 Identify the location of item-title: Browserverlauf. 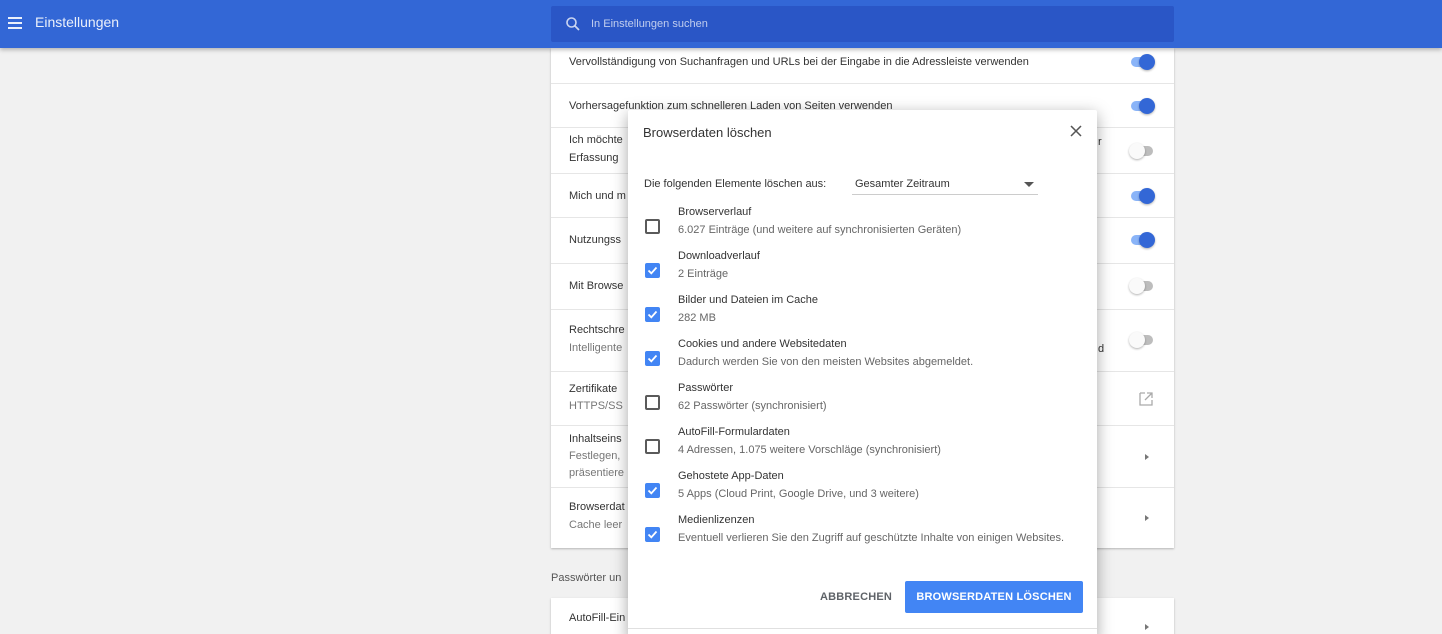
(715, 212).